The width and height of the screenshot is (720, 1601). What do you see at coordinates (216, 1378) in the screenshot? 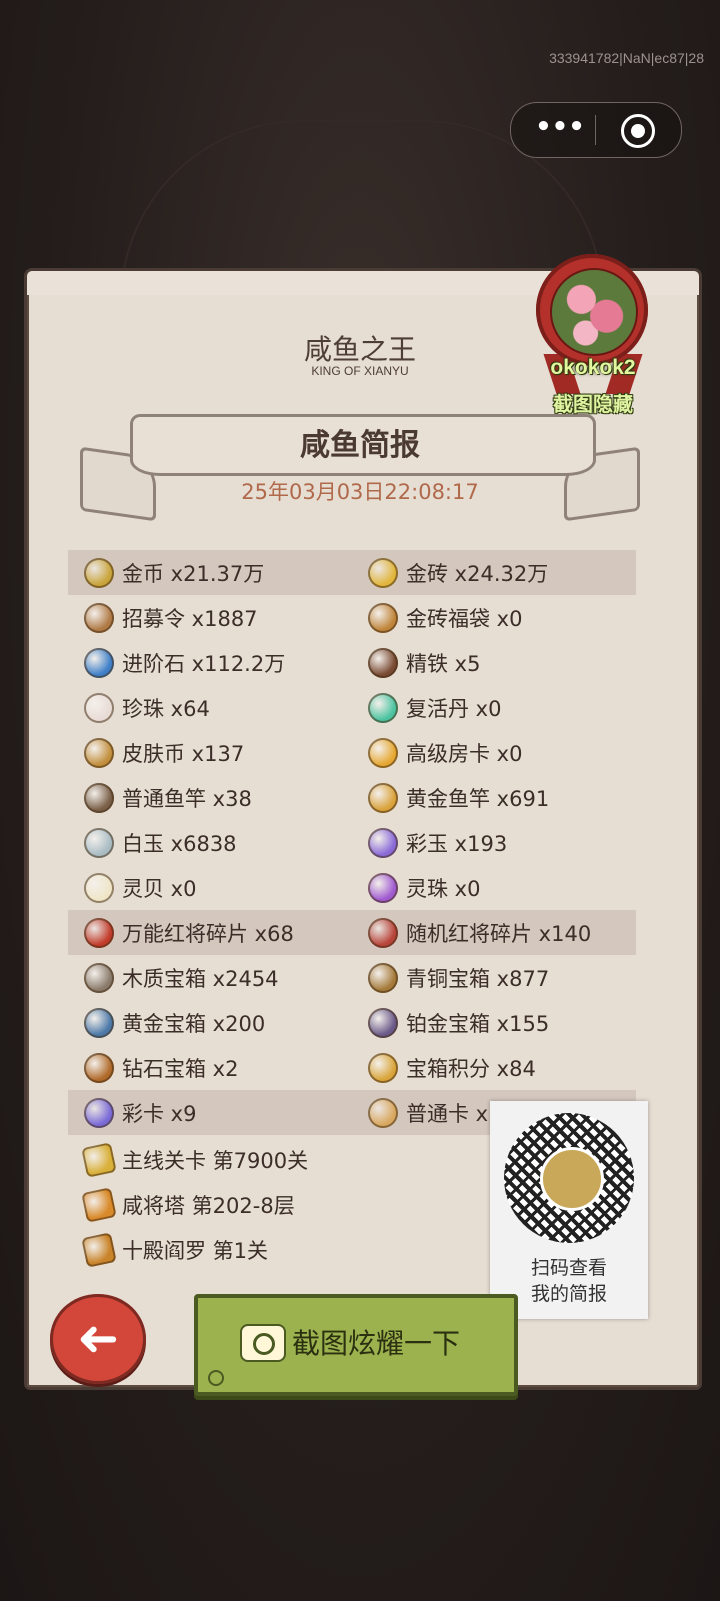
I see `pin-decoration` at bounding box center [216, 1378].